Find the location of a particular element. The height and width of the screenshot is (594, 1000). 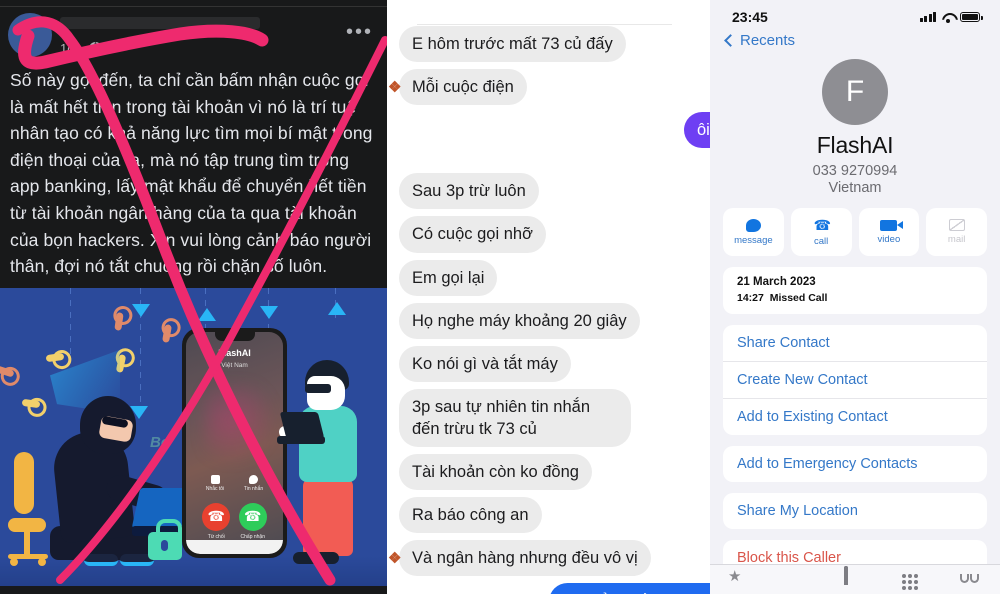

chevron-left-icon is located at coordinates (730, 40).